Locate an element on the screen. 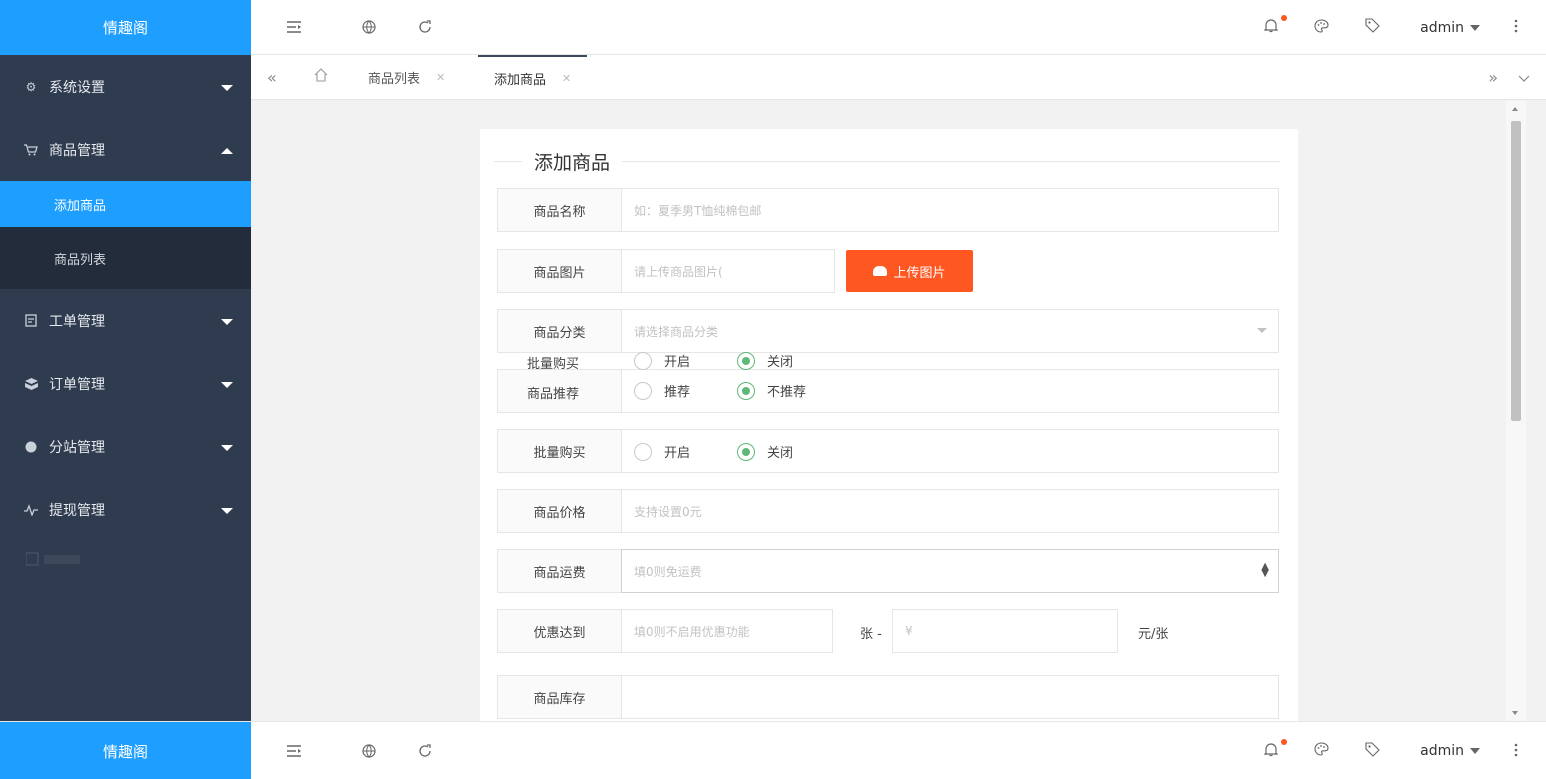  bulk-radio-group: 开启 关闭 is located at coordinates (950, 451).